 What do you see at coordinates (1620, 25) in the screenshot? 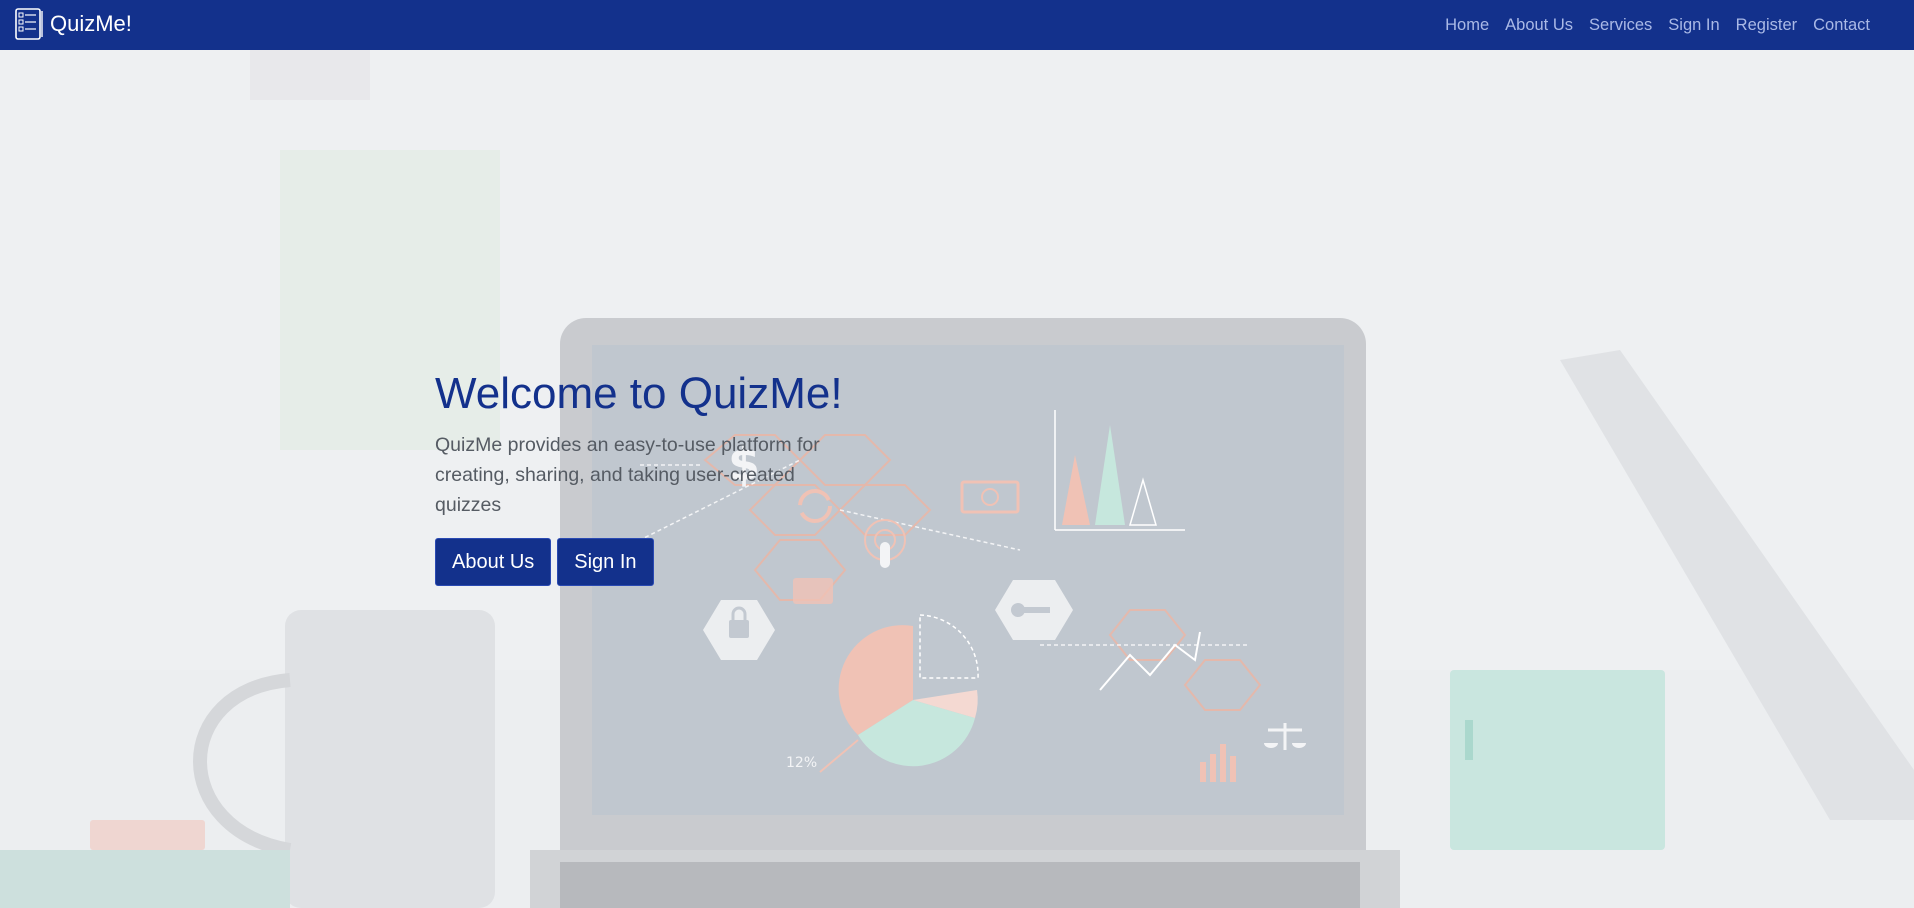
I see `nav-services: Services` at bounding box center [1620, 25].